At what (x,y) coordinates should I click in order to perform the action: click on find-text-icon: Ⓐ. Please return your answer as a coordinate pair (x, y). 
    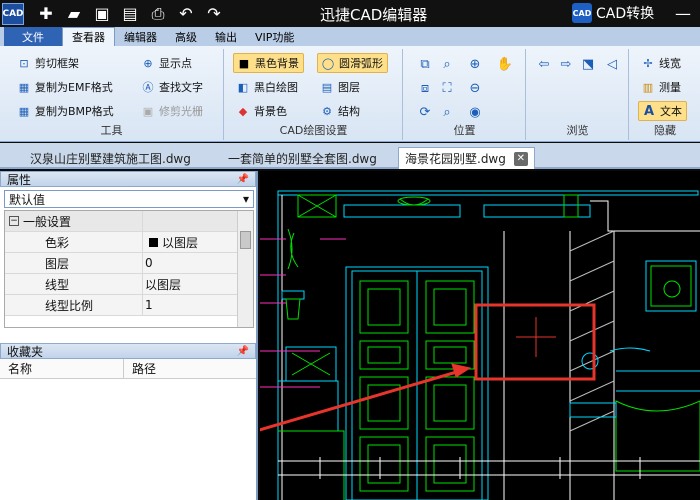
    Looking at the image, I should click on (148, 87).